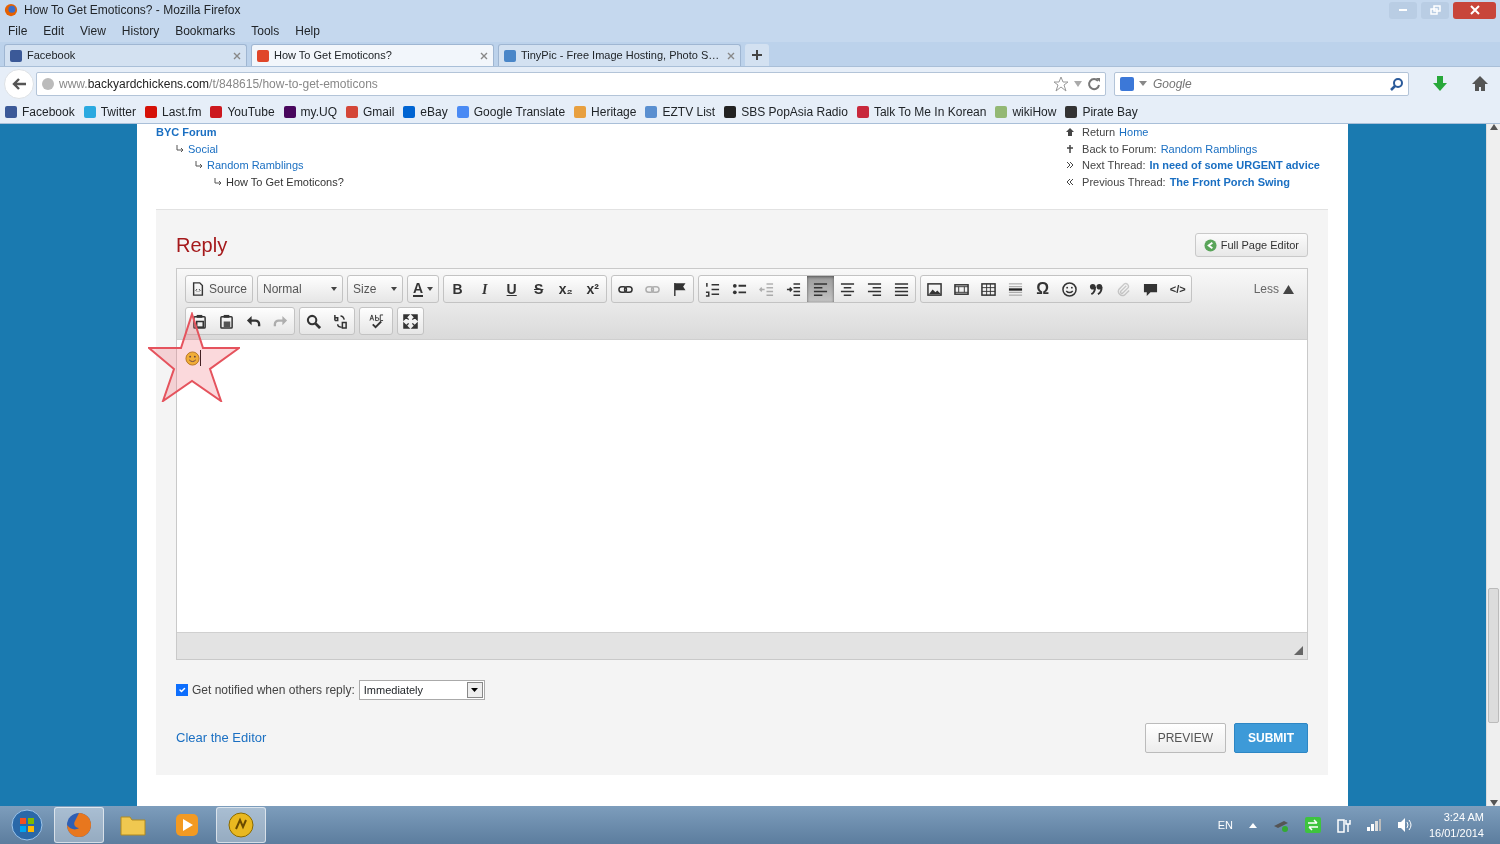 This screenshot has height=844, width=1500. What do you see at coordinates (458, 289) in the screenshot?
I see `bold-button: B` at bounding box center [458, 289].